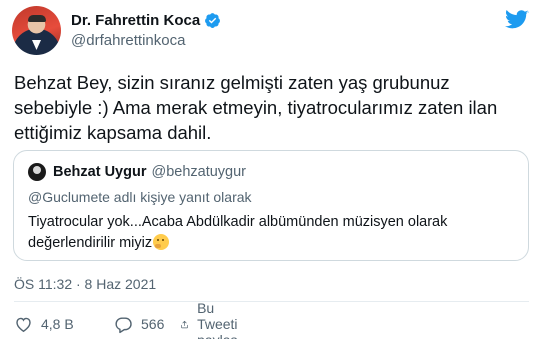  Describe the element at coordinates (161, 242) in the screenshot. I see `thinking-face-emoji` at that location.